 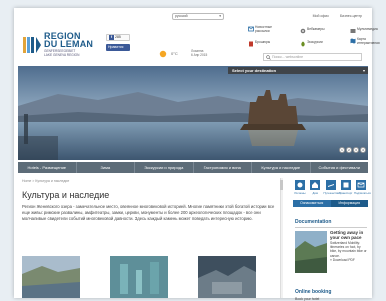 What do you see at coordinates (66, 195) in the screenshot?
I see `page-title: Культура и наследие` at bounding box center [66, 195].